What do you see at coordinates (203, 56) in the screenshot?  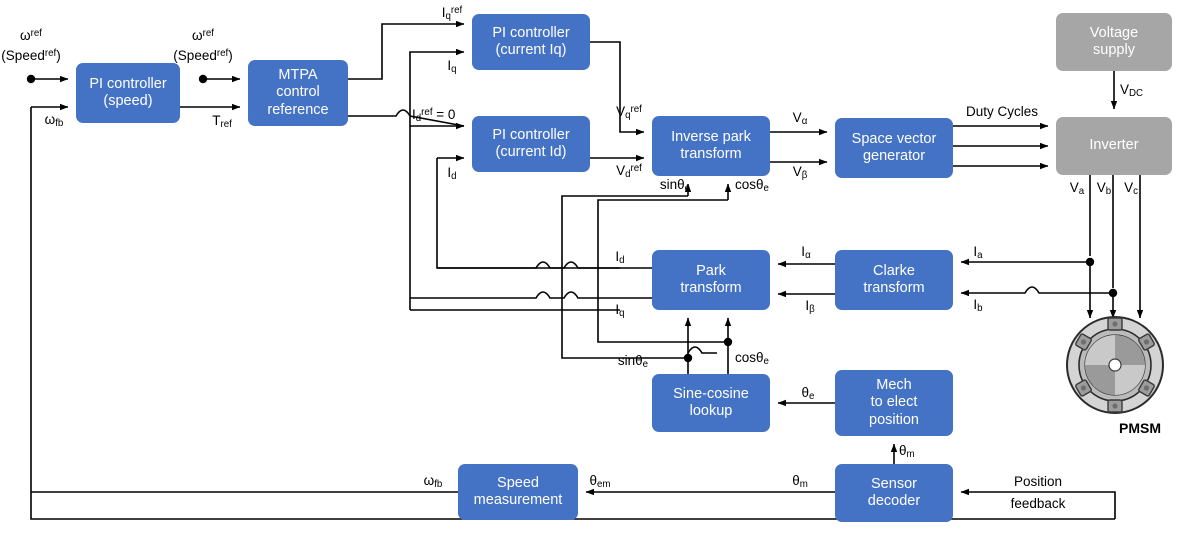 I see `label-speed-ref-2: (Speedref)` at bounding box center [203, 56].